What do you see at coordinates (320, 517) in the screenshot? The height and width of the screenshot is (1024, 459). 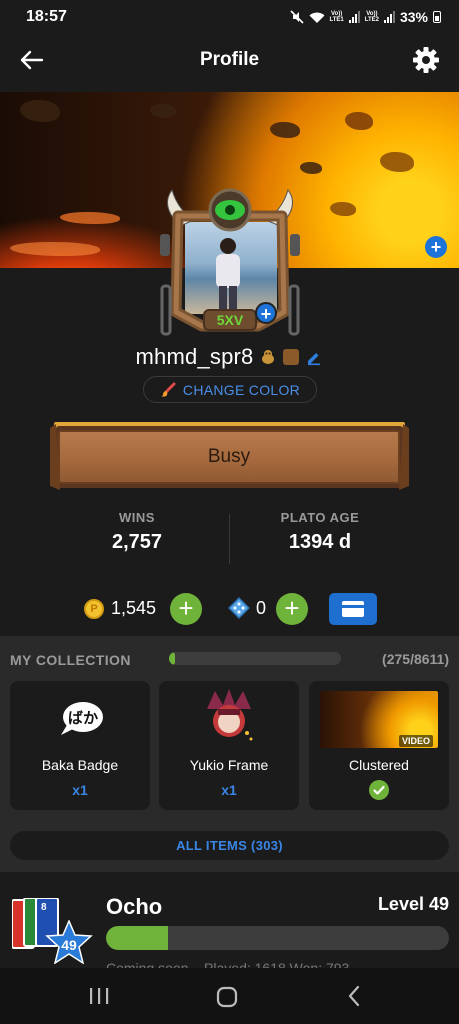 I see `plato-age-label: PLATO AGE` at bounding box center [320, 517].